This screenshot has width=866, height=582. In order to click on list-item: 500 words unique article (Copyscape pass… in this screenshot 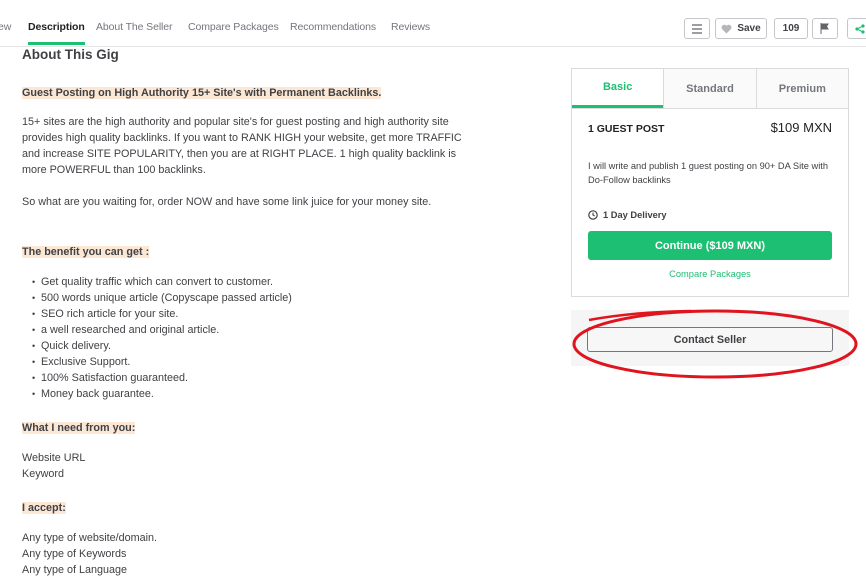, I will do `click(157, 298)`.